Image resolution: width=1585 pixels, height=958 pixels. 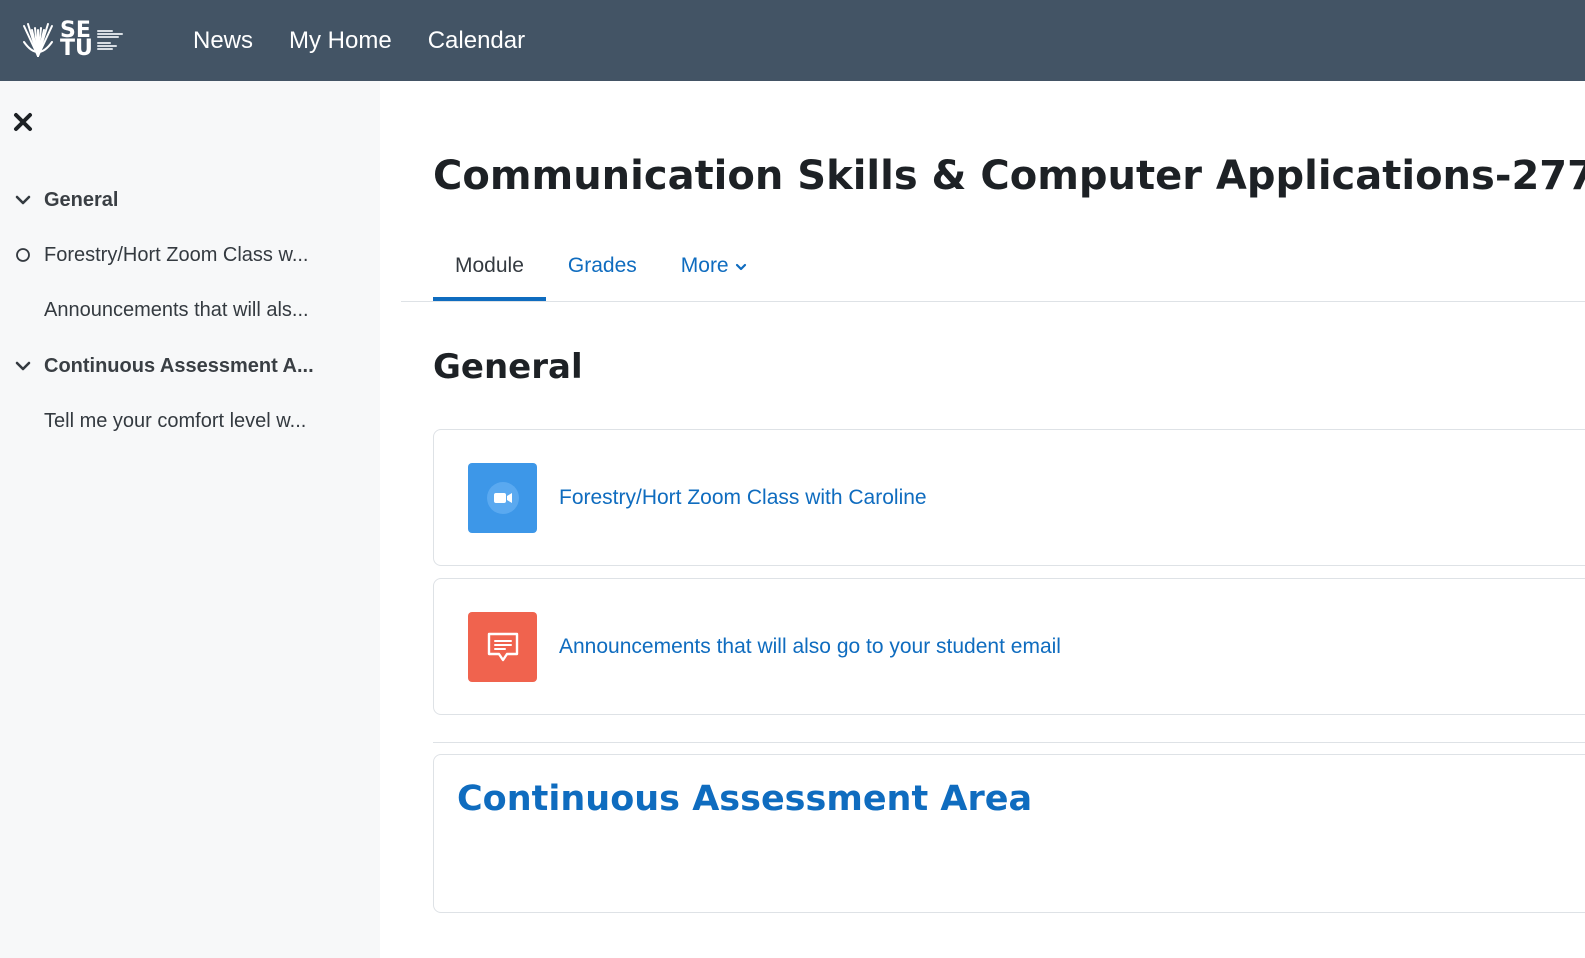 I want to click on section-title-general: General, so click(x=508, y=367).